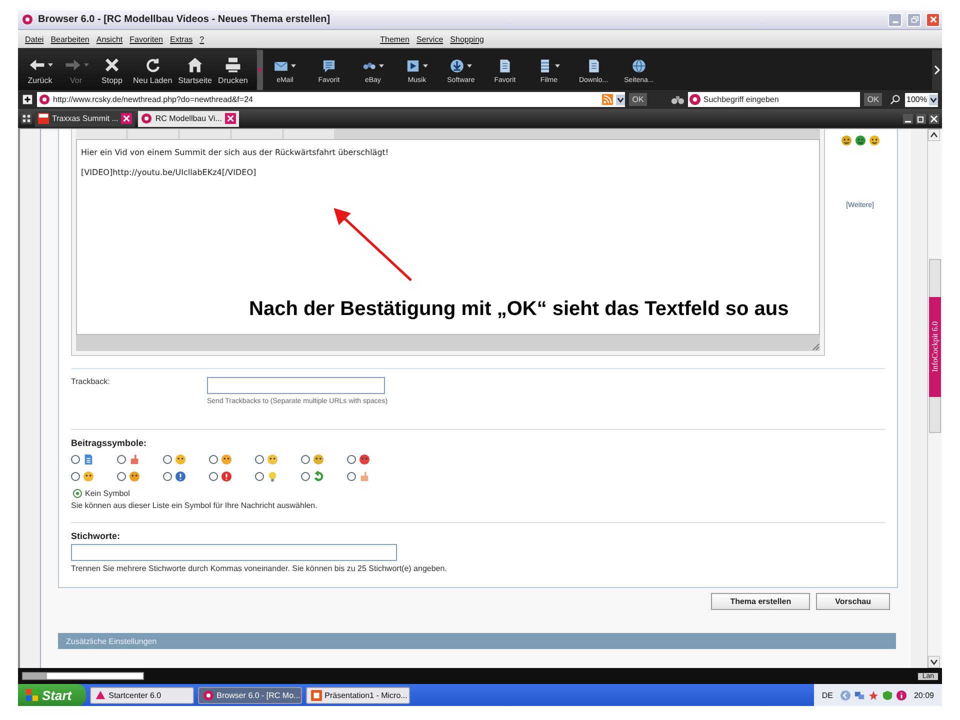 This screenshot has width=960, height=720. I want to click on preview-button: Vorschau, so click(853, 601).